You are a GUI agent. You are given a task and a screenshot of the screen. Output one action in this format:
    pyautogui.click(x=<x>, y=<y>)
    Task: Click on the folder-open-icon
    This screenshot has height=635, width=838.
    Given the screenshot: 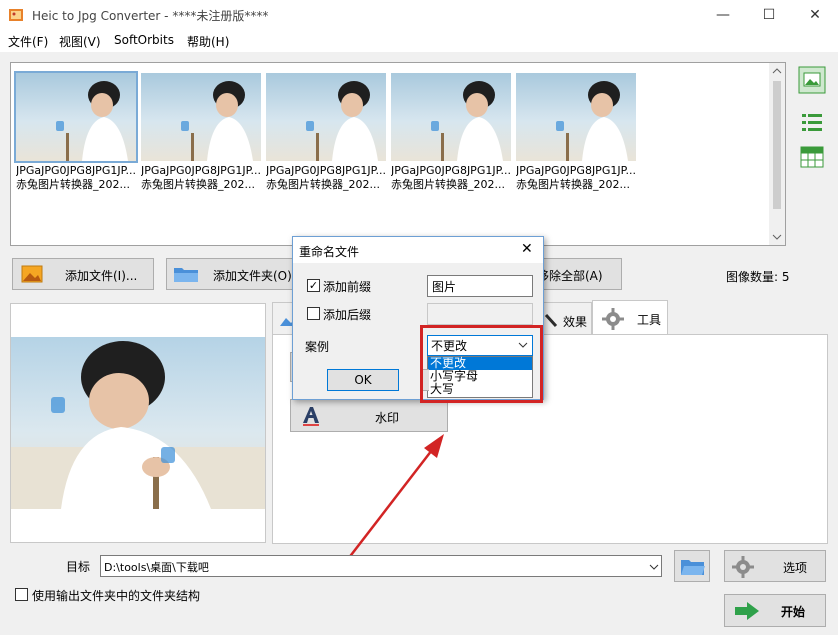 What is the action you would take?
    pyautogui.click(x=693, y=567)
    